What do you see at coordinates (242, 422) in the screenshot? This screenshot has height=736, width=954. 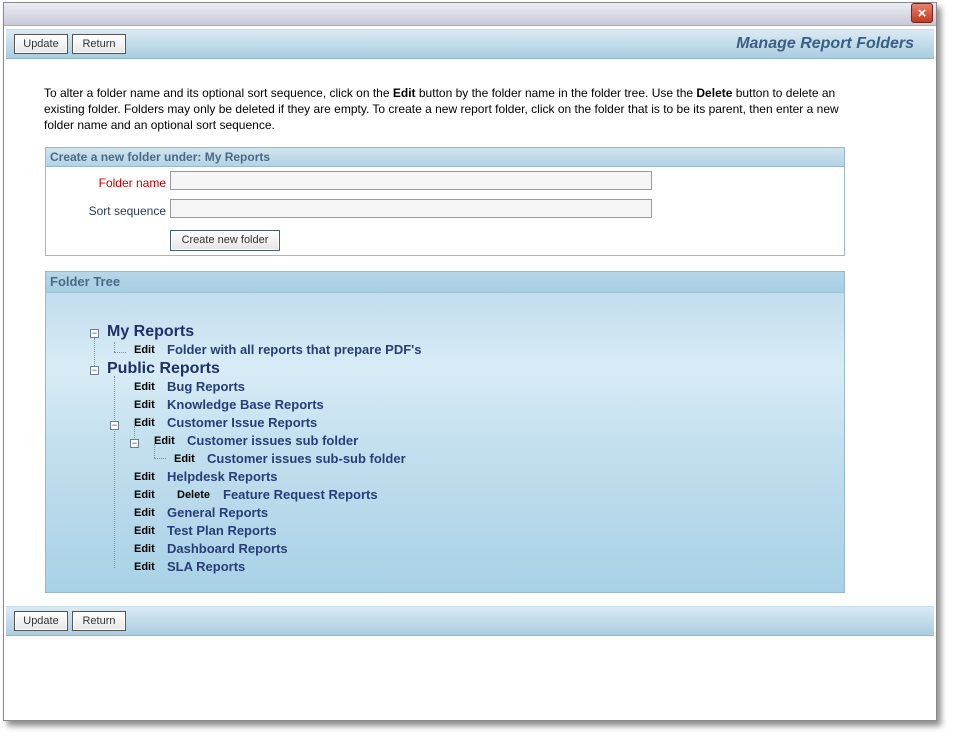 I see `tree-folder-item: Customer Issue Reports` at bounding box center [242, 422].